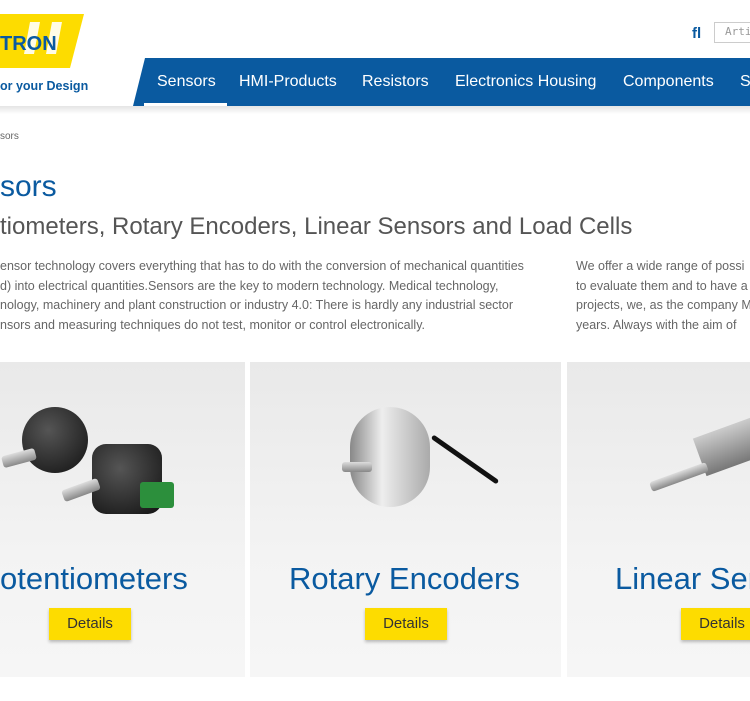 The width and height of the screenshot is (750, 701). Describe the element at coordinates (660, 266) in the screenshot. I see `intro-line: We offer a wide range of possi` at that location.